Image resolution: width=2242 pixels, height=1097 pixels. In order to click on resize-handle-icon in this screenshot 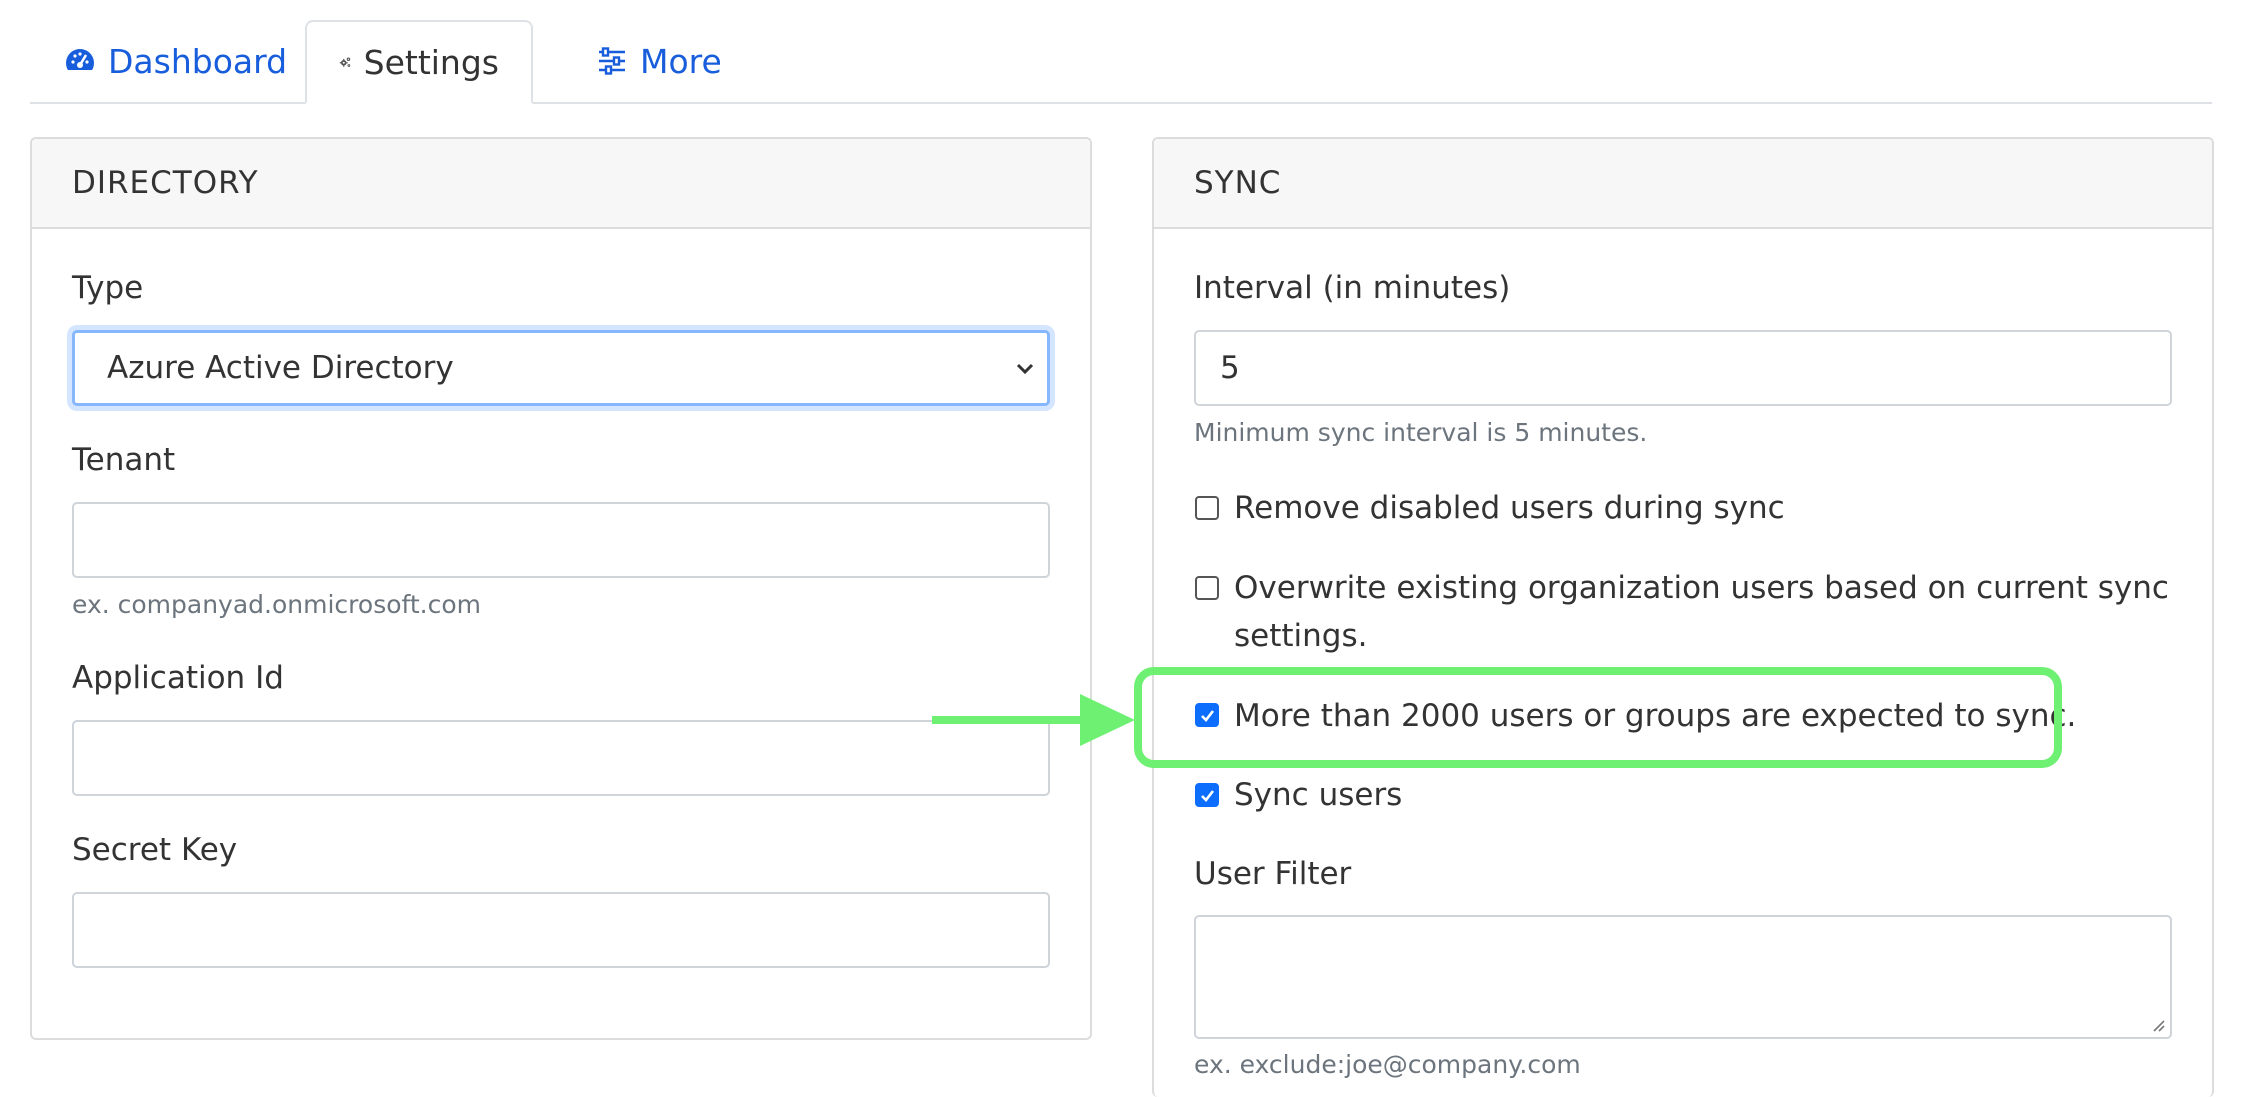, I will do `click(2157, 1024)`.